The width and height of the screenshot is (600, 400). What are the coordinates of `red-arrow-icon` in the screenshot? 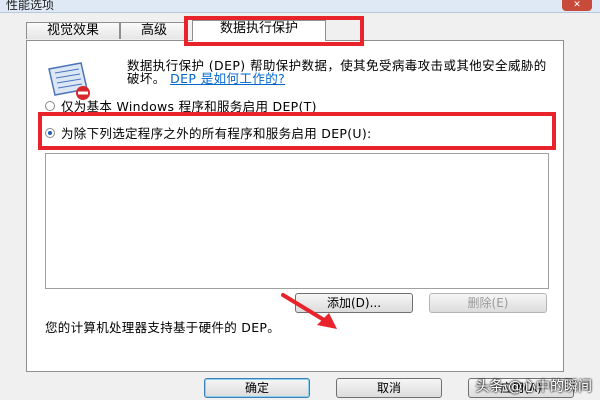 It's located at (309, 311).